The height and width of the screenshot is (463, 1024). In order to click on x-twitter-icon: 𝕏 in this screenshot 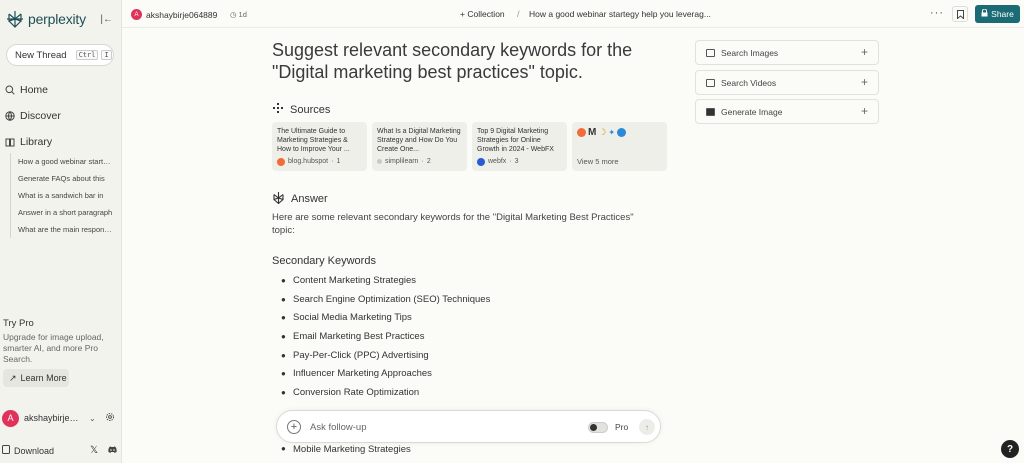, I will do `click(94, 450)`.